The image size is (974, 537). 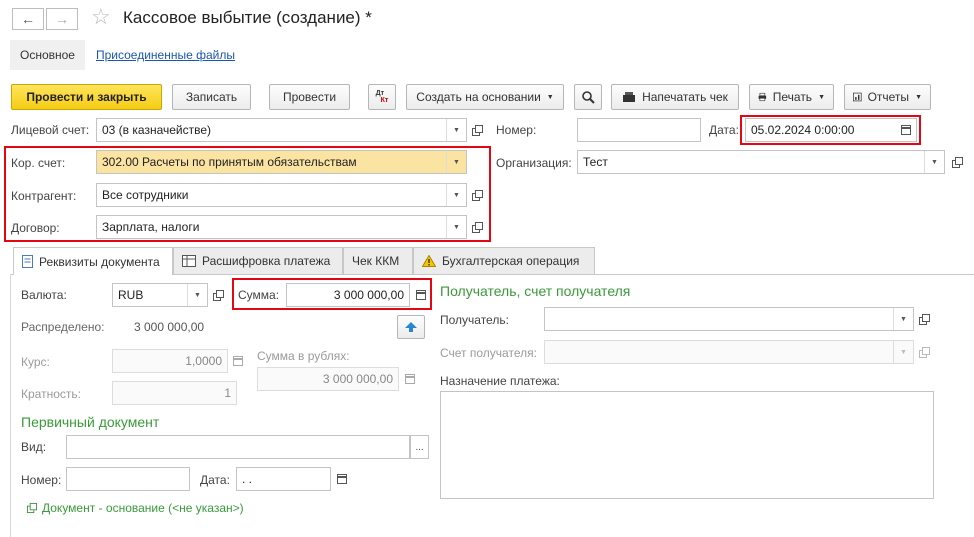 What do you see at coordinates (135, 508) in the screenshot?
I see `base-document-link: Документ - основание (<не указан>)` at bounding box center [135, 508].